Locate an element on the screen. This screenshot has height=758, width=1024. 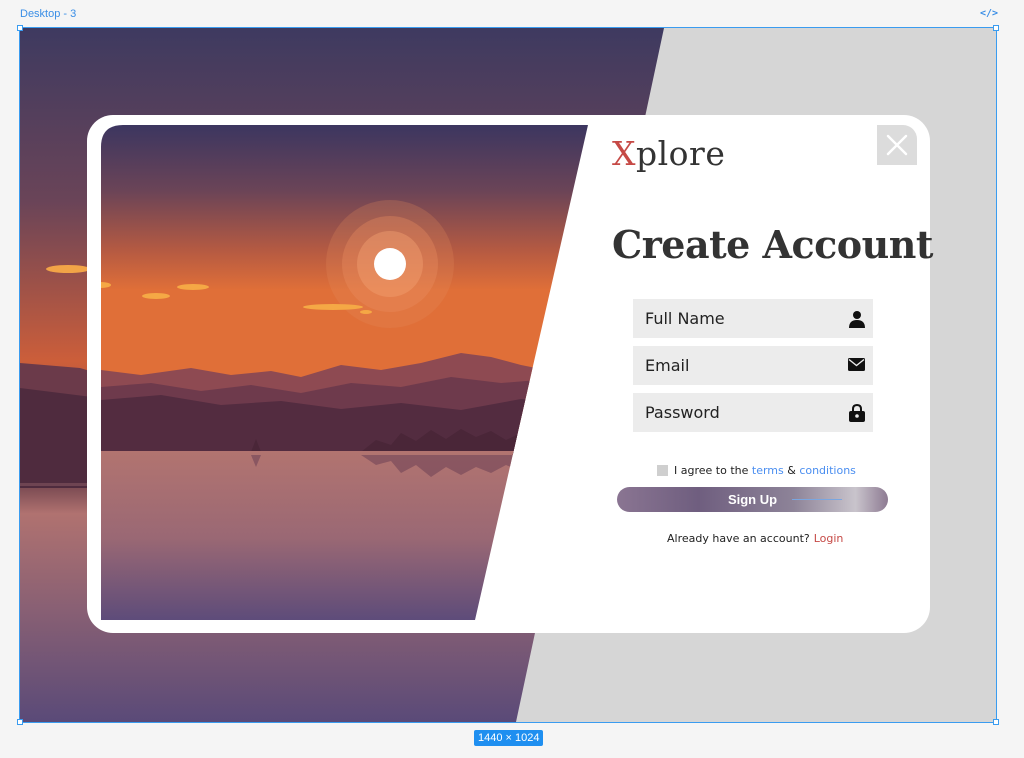
full-name-field is located at coordinates (753, 318).